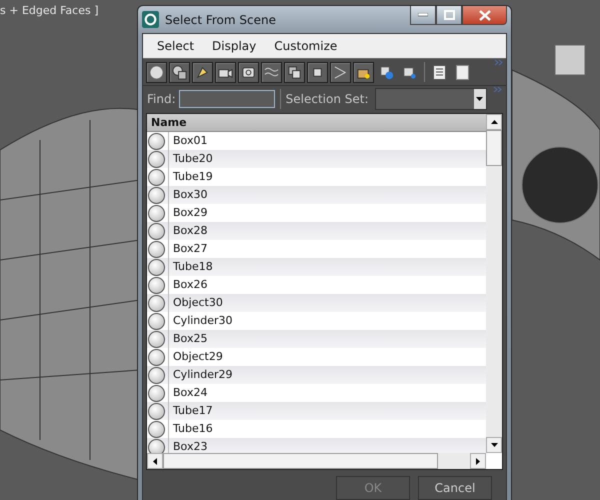  I want to click on minimize-icon, so click(423, 15).